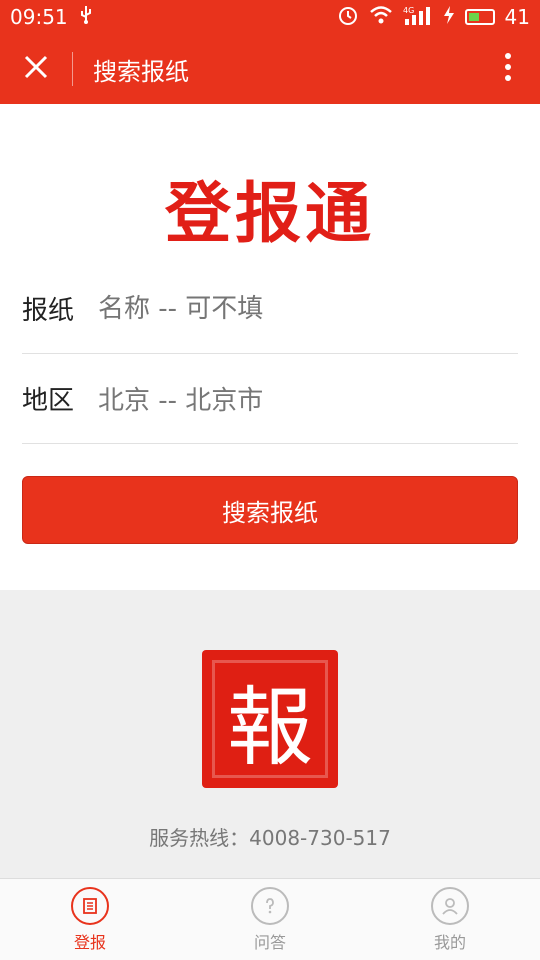 This screenshot has height=960, width=540. I want to click on region-select: 北京 -- 北京市, so click(180, 398).